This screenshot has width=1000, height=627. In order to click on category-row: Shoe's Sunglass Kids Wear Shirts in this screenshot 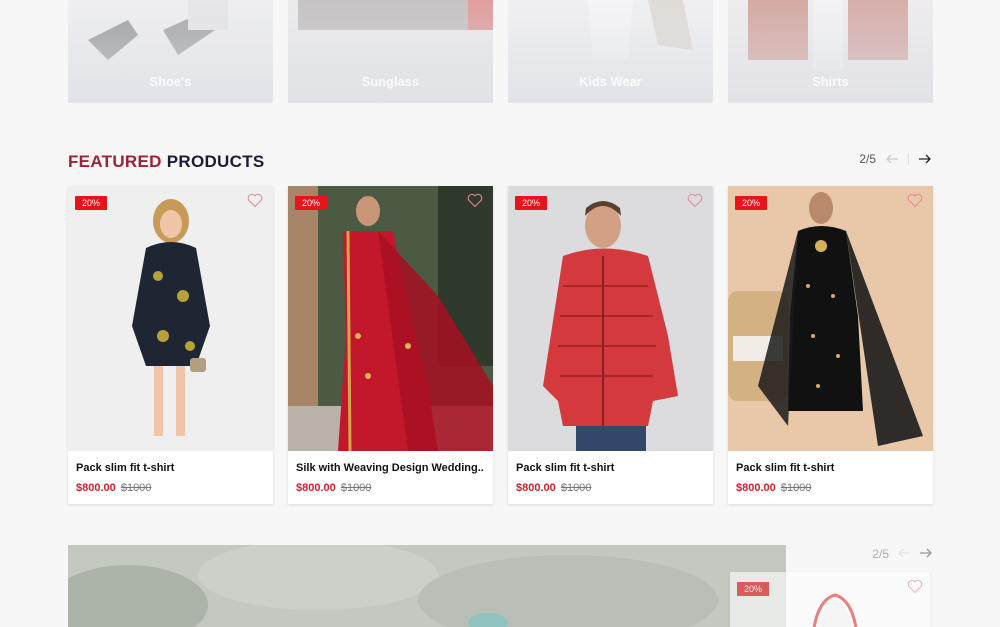, I will do `click(500, 51)`.